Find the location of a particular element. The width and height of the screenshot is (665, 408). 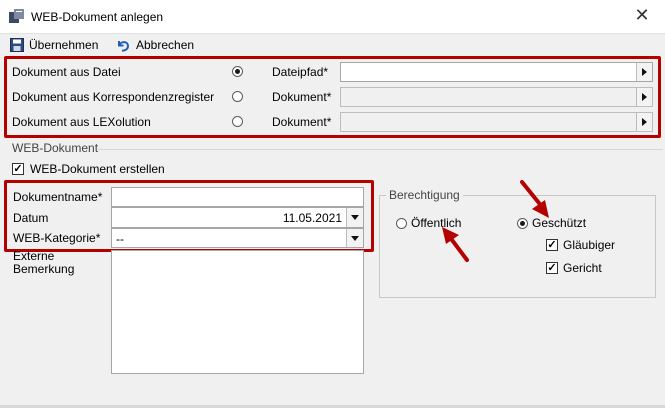

accept-button: Übernehmen is located at coordinates (54, 45).